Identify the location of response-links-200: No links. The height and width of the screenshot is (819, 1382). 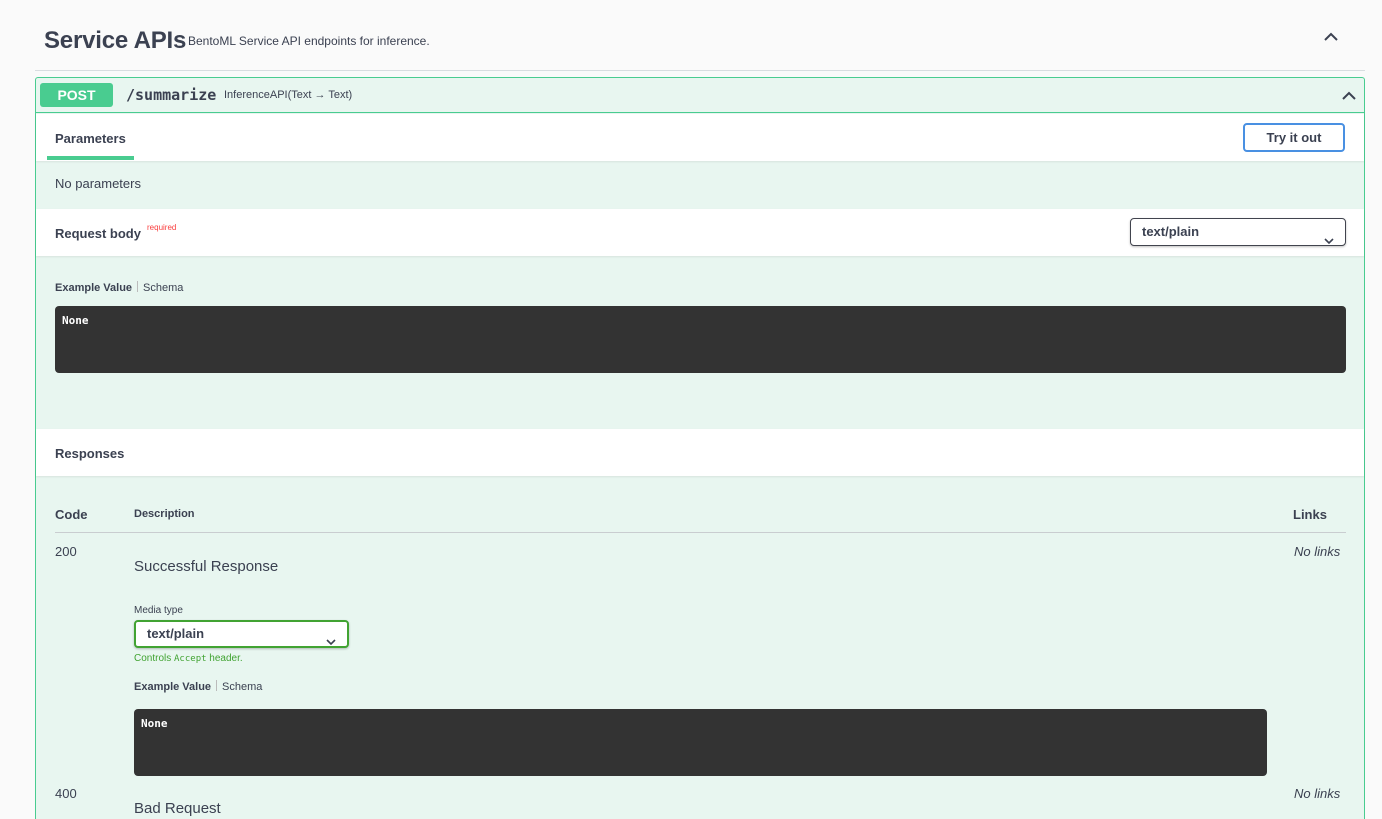
(1317, 551).